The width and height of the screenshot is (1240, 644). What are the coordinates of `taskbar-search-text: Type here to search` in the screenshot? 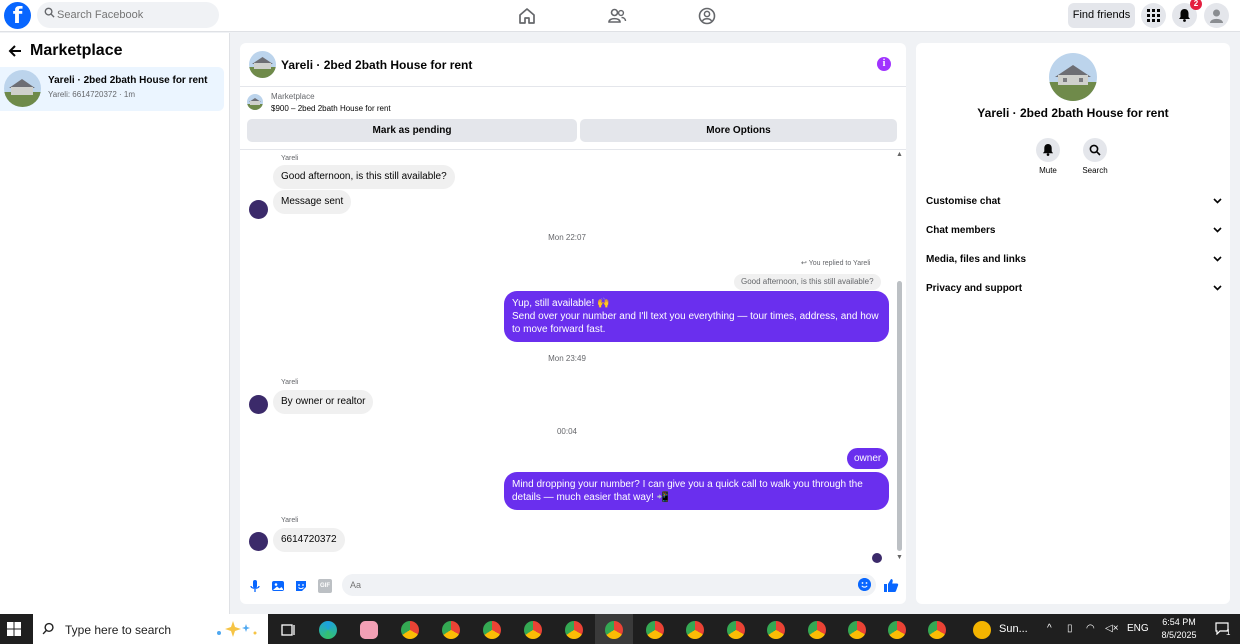 It's located at (118, 630).